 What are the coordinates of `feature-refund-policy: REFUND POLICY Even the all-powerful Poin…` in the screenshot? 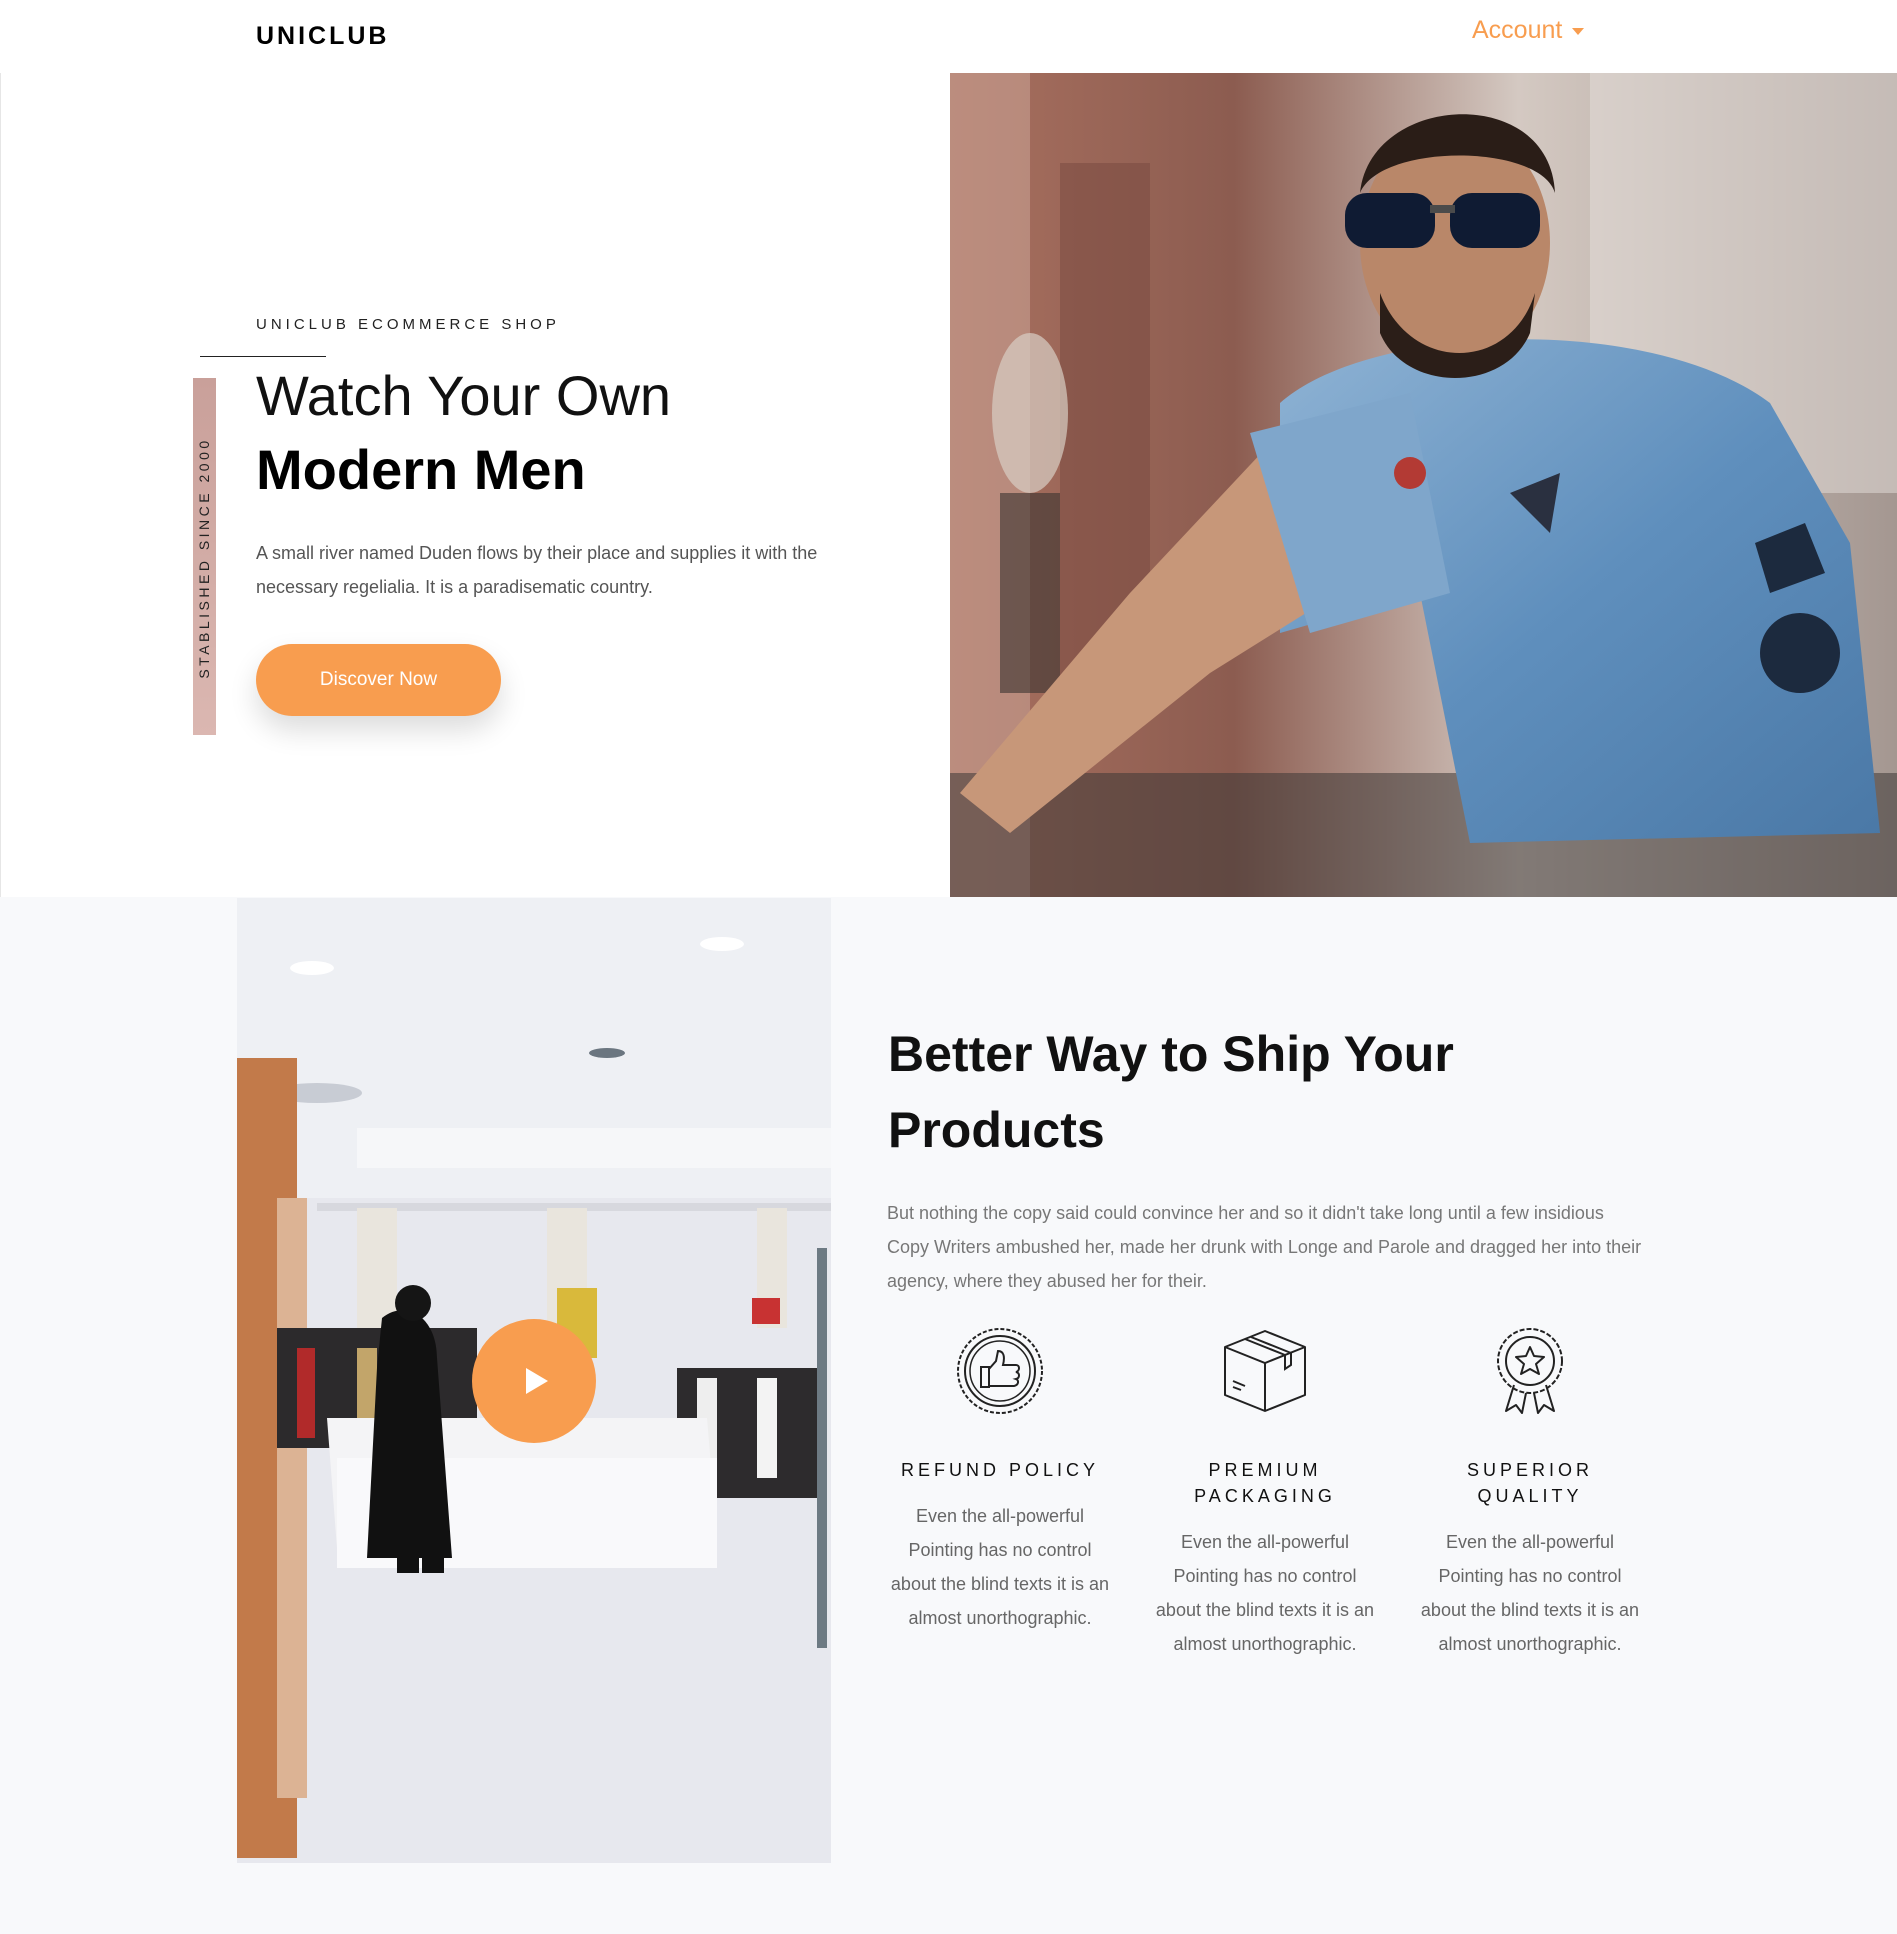 It's located at (1000, 1480).